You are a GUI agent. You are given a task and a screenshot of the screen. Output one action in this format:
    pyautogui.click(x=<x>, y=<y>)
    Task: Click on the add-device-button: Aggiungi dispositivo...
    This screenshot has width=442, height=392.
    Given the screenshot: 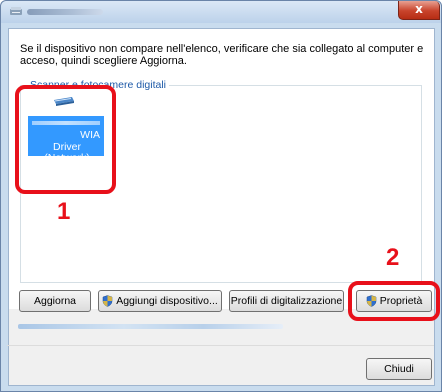 What is the action you would take?
    pyautogui.click(x=160, y=301)
    